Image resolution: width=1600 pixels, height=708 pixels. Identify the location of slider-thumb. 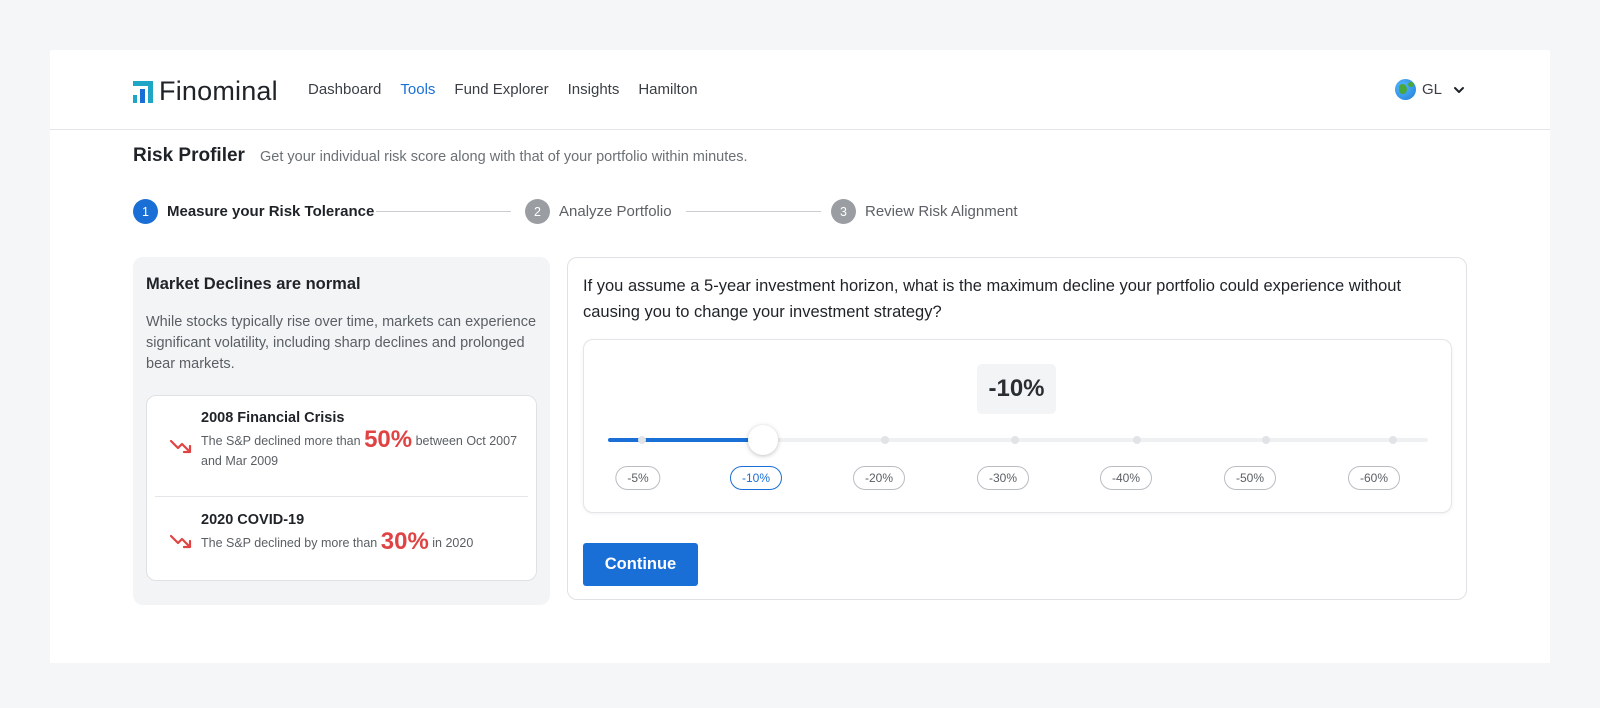
(762, 440).